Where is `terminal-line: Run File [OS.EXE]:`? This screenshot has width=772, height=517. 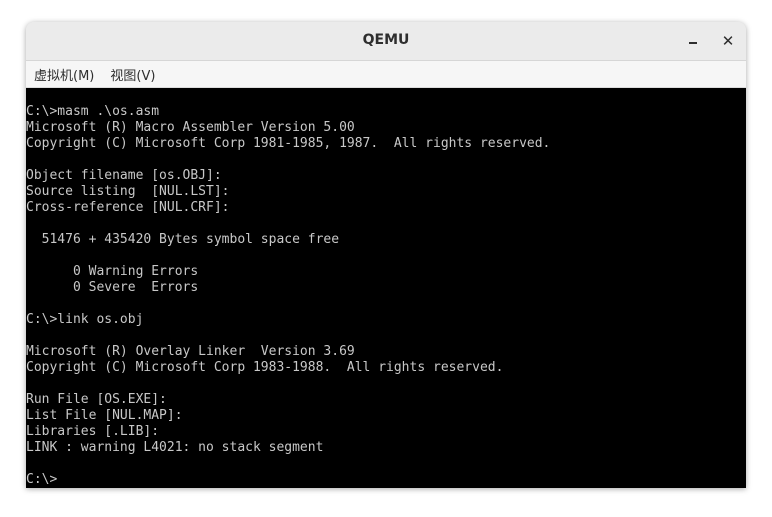
terminal-line: Run File [OS.EXE]: is located at coordinates (96, 399).